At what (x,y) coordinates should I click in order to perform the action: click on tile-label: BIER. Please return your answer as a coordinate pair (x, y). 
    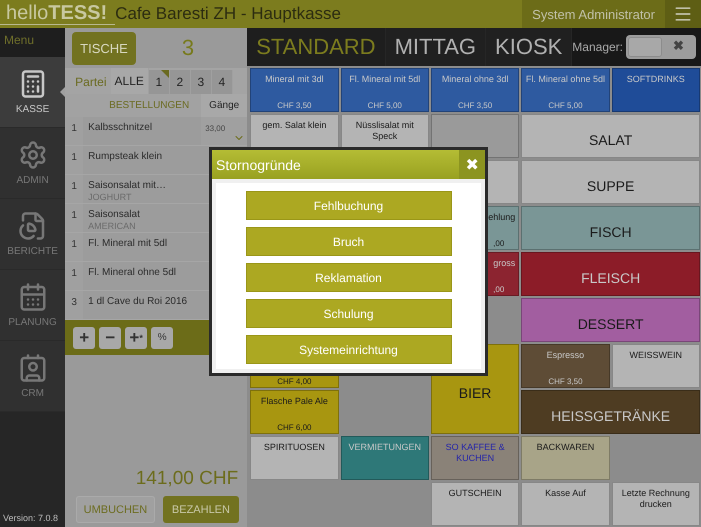
    Looking at the image, I should click on (475, 393).